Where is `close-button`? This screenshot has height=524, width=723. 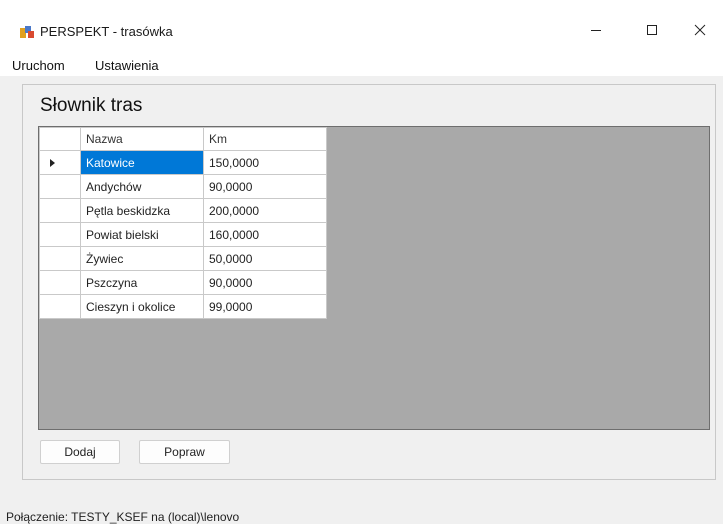 close-button is located at coordinates (700, 30).